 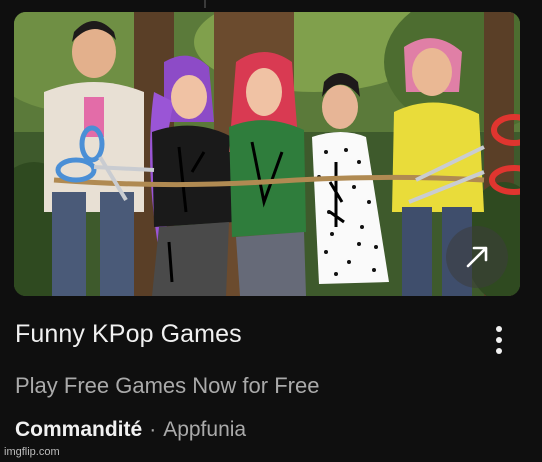 I want to click on external-link-arrow-icon, so click(x=477, y=257).